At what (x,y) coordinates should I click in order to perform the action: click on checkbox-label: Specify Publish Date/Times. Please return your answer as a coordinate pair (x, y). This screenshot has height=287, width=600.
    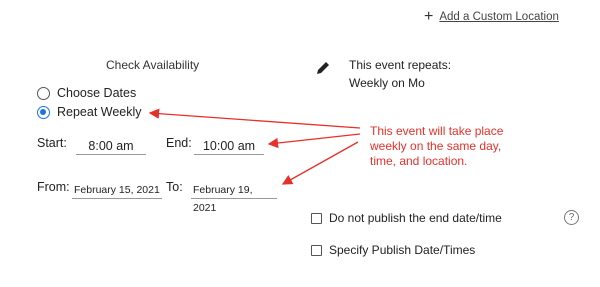
    Looking at the image, I should click on (402, 250).